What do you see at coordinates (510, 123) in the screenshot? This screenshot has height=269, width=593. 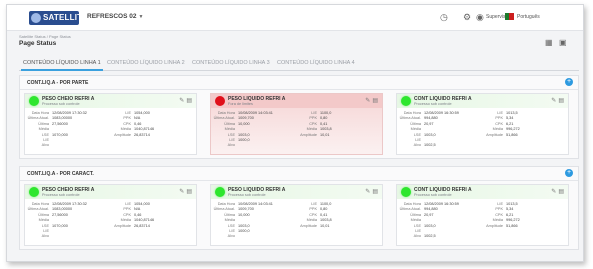 I see `metric-value: 6,21` at bounding box center [510, 123].